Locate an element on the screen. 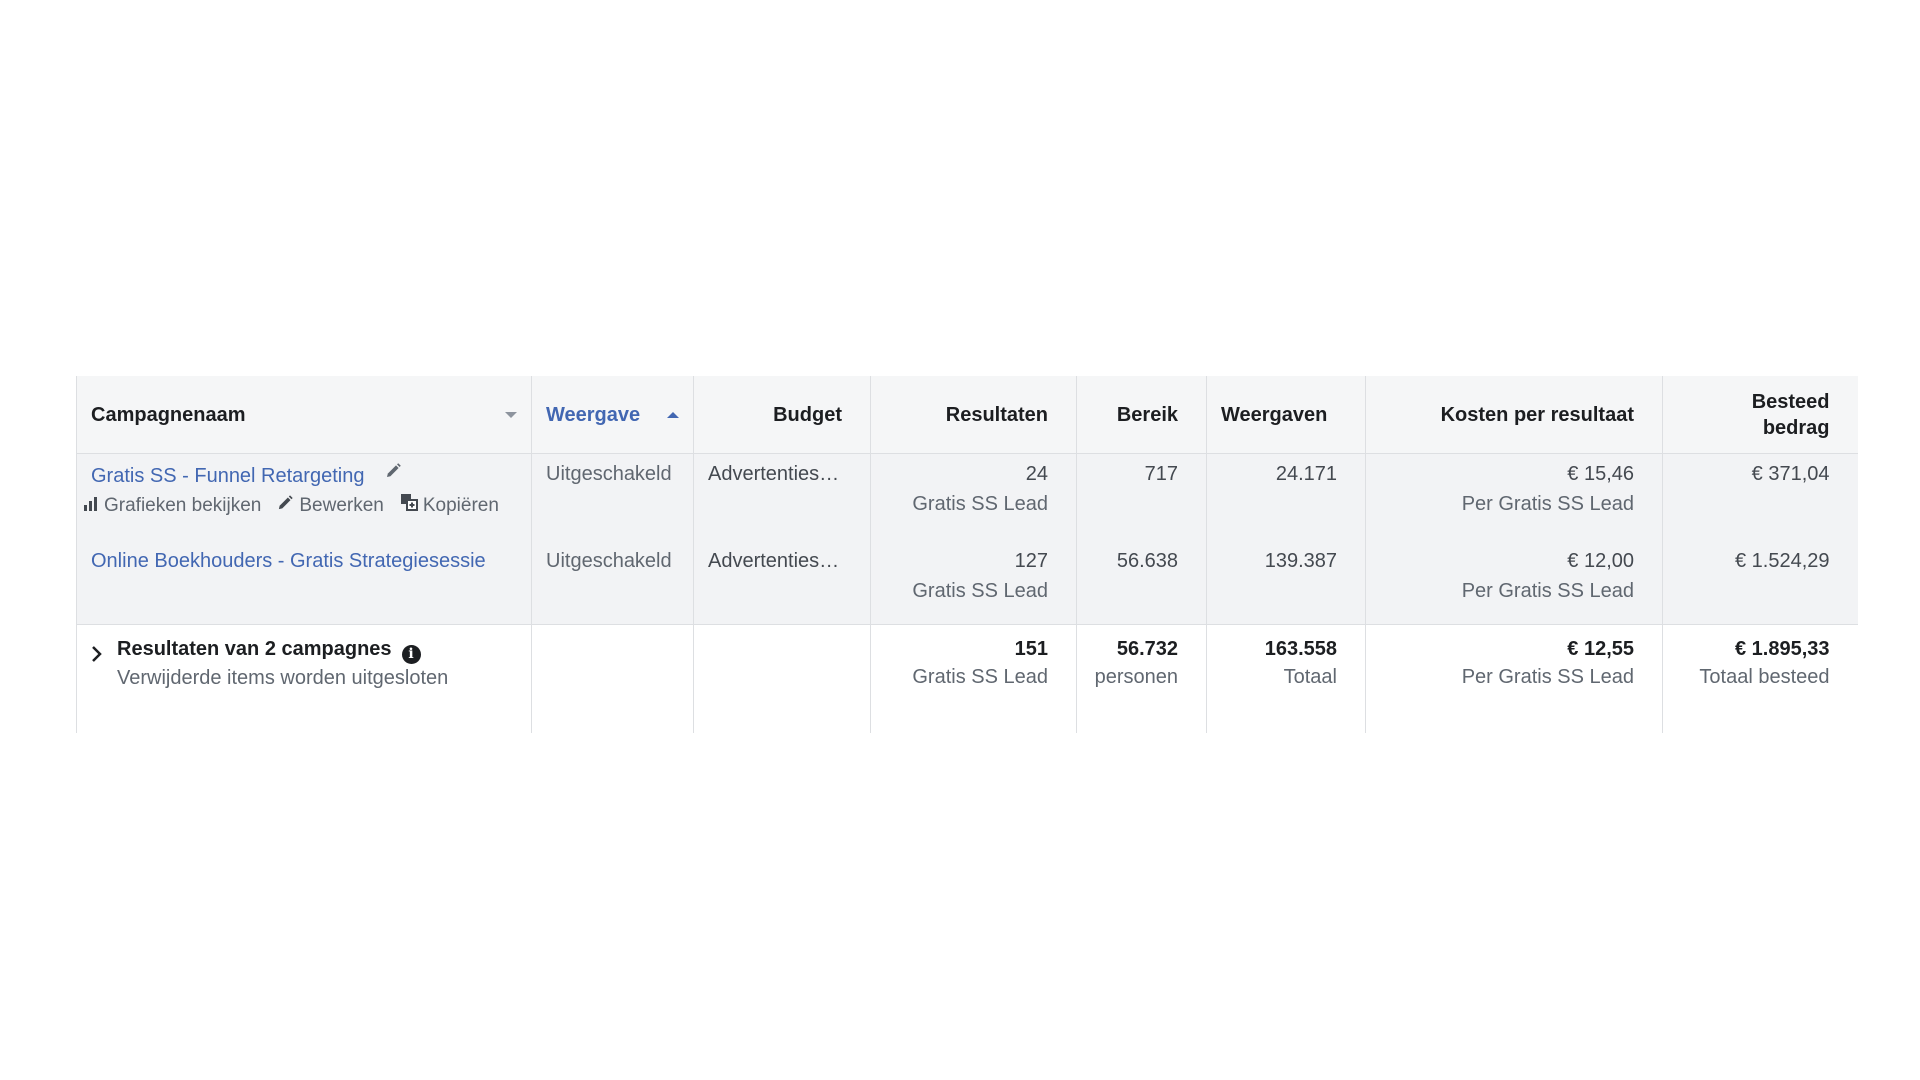 This screenshot has height=1080, width=1920. duplicate-action: Kopiëren is located at coordinates (449, 506).